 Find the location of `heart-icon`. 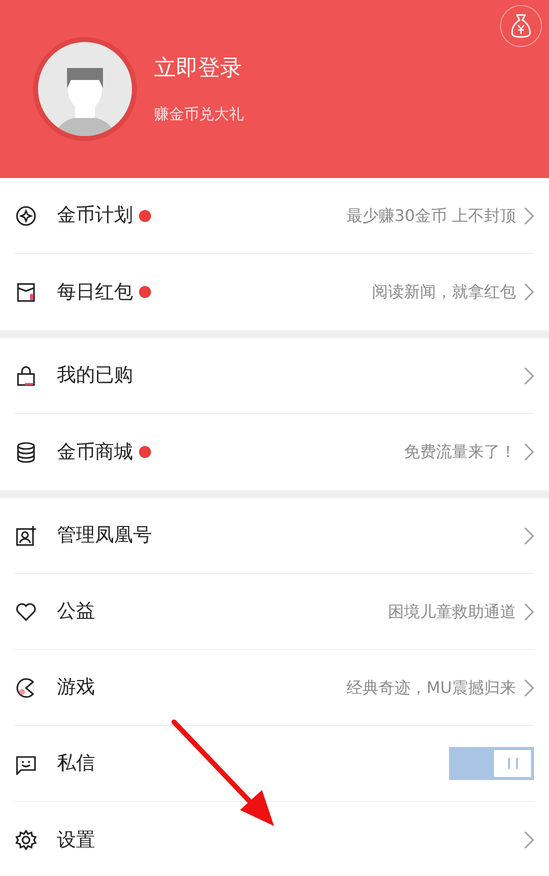

heart-icon is located at coordinates (26, 611).